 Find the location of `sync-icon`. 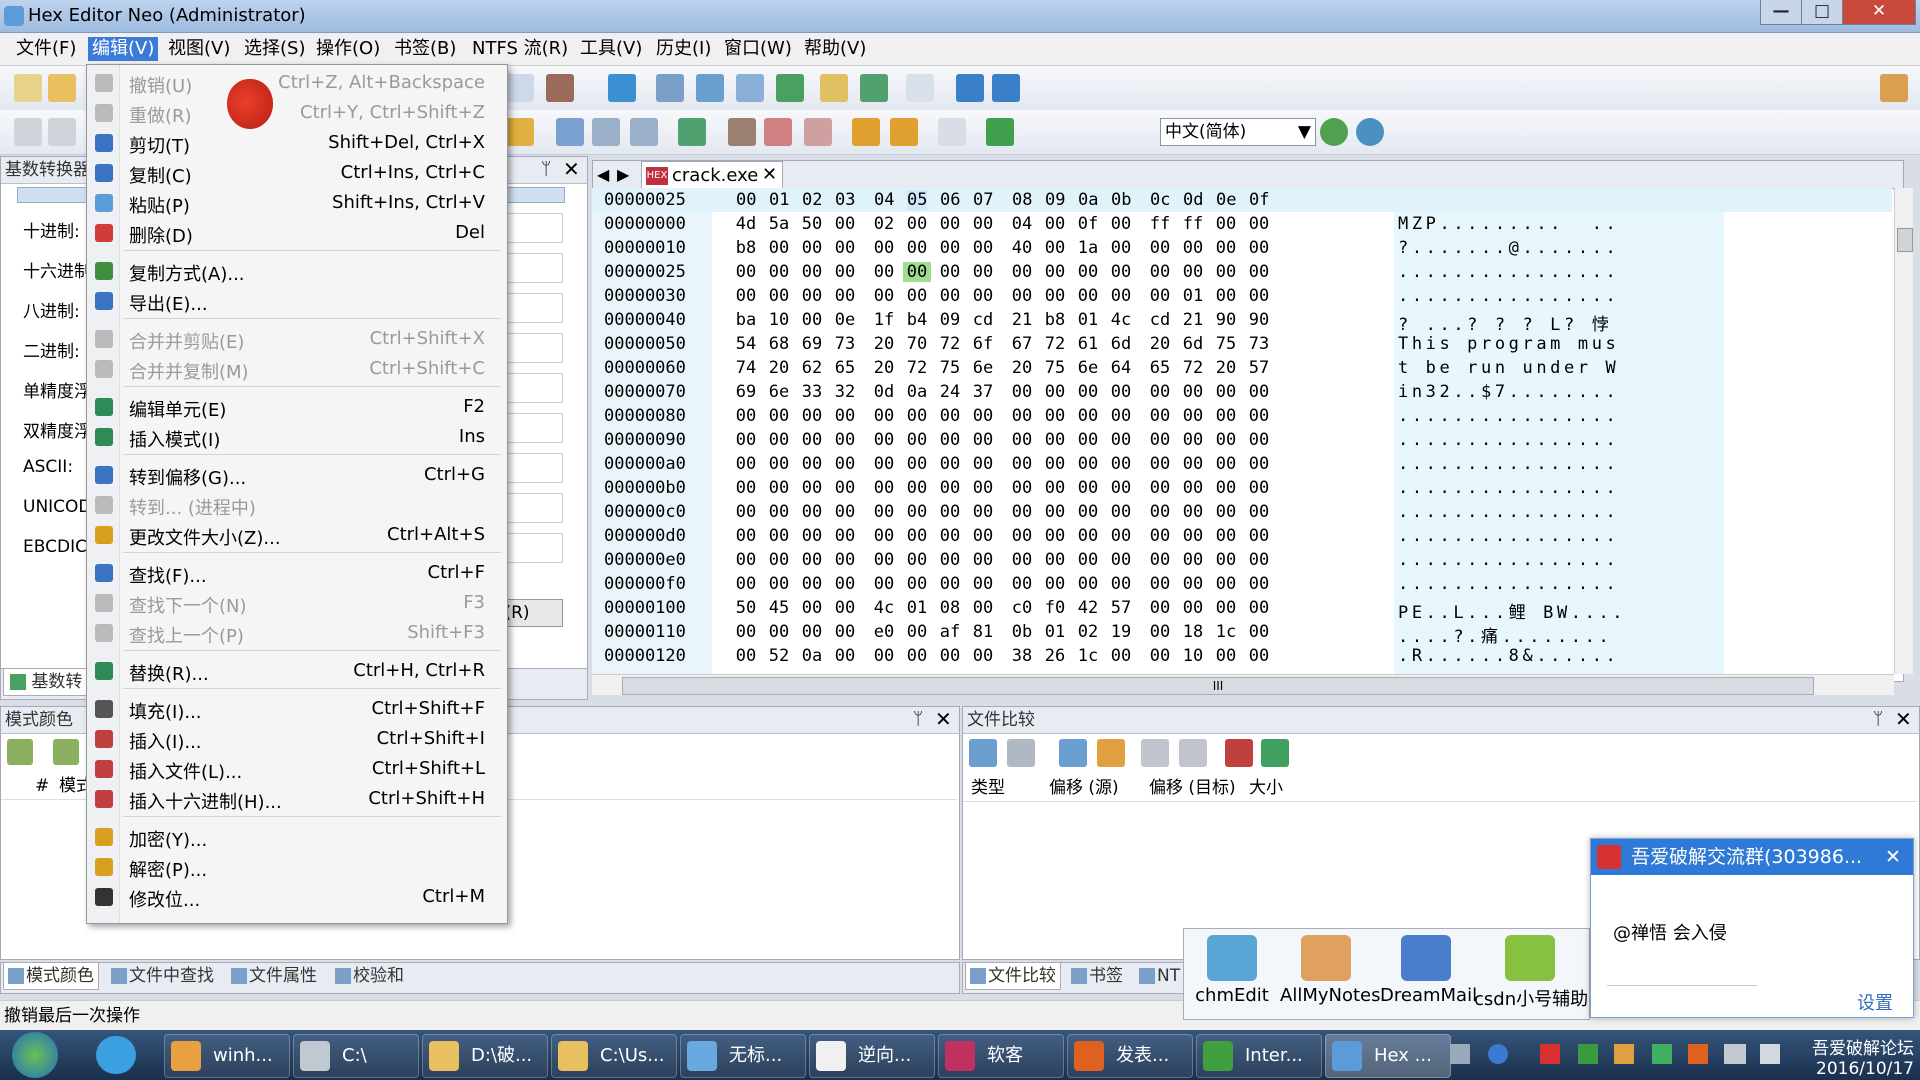

sync-icon is located at coordinates (710, 88).